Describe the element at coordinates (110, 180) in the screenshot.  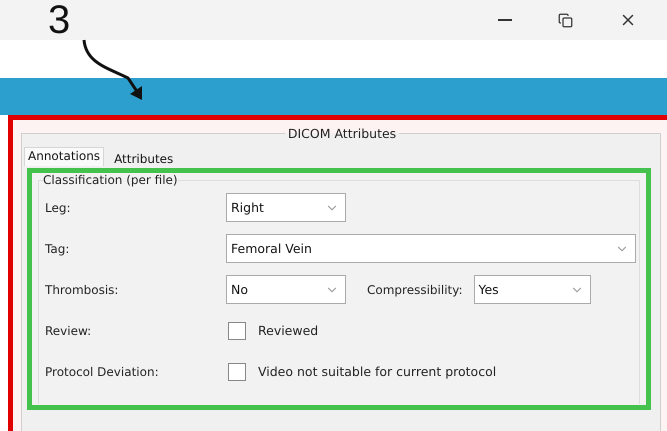
I see `group-title: Classification (per file)` at that location.